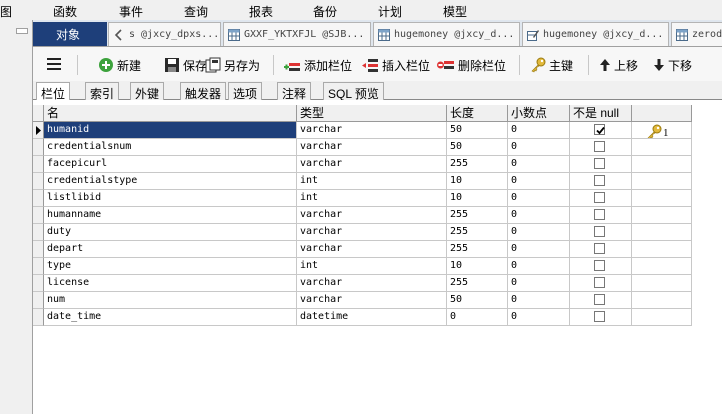 This screenshot has height=414, width=722. I want to click on field-type-cell: datetime, so click(372, 317).